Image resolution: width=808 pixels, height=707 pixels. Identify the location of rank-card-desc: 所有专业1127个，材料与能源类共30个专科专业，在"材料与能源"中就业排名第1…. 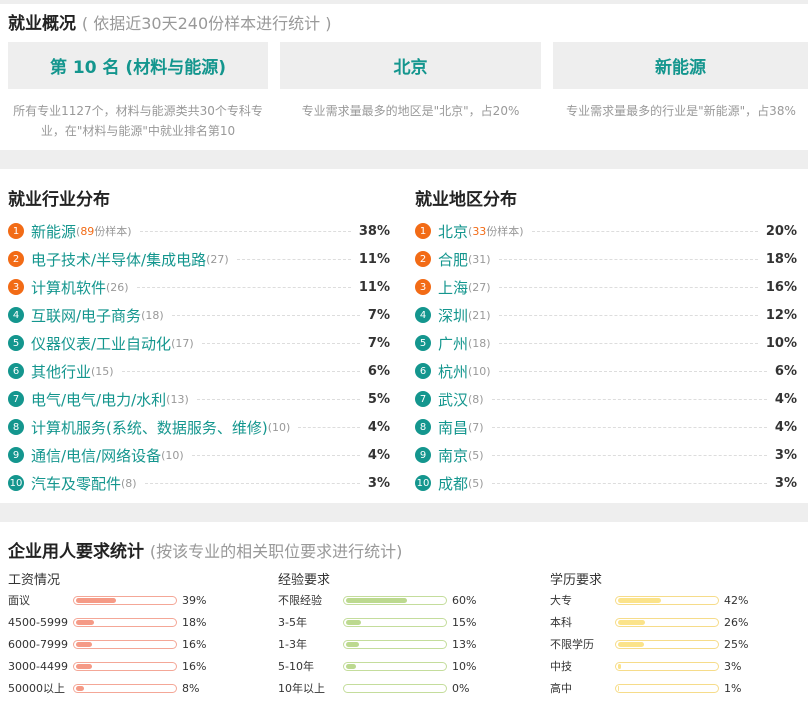
(138, 121).